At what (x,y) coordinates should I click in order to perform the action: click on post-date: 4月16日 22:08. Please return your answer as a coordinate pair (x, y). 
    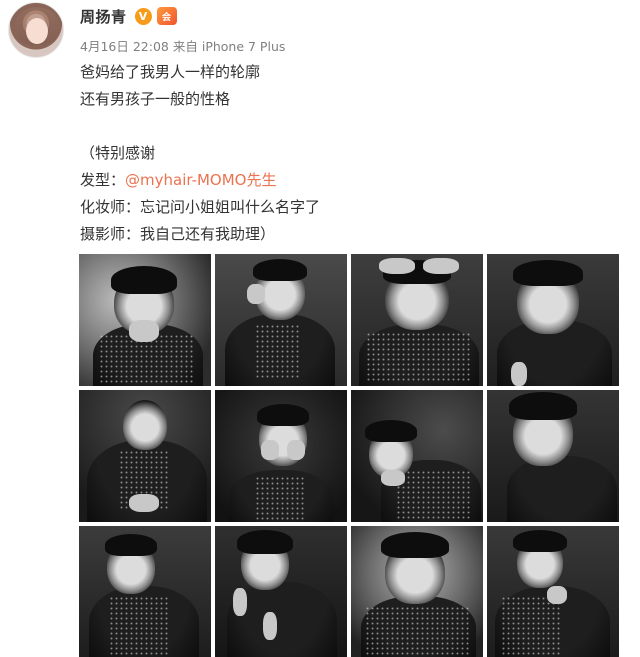
    Looking at the image, I should click on (124, 46).